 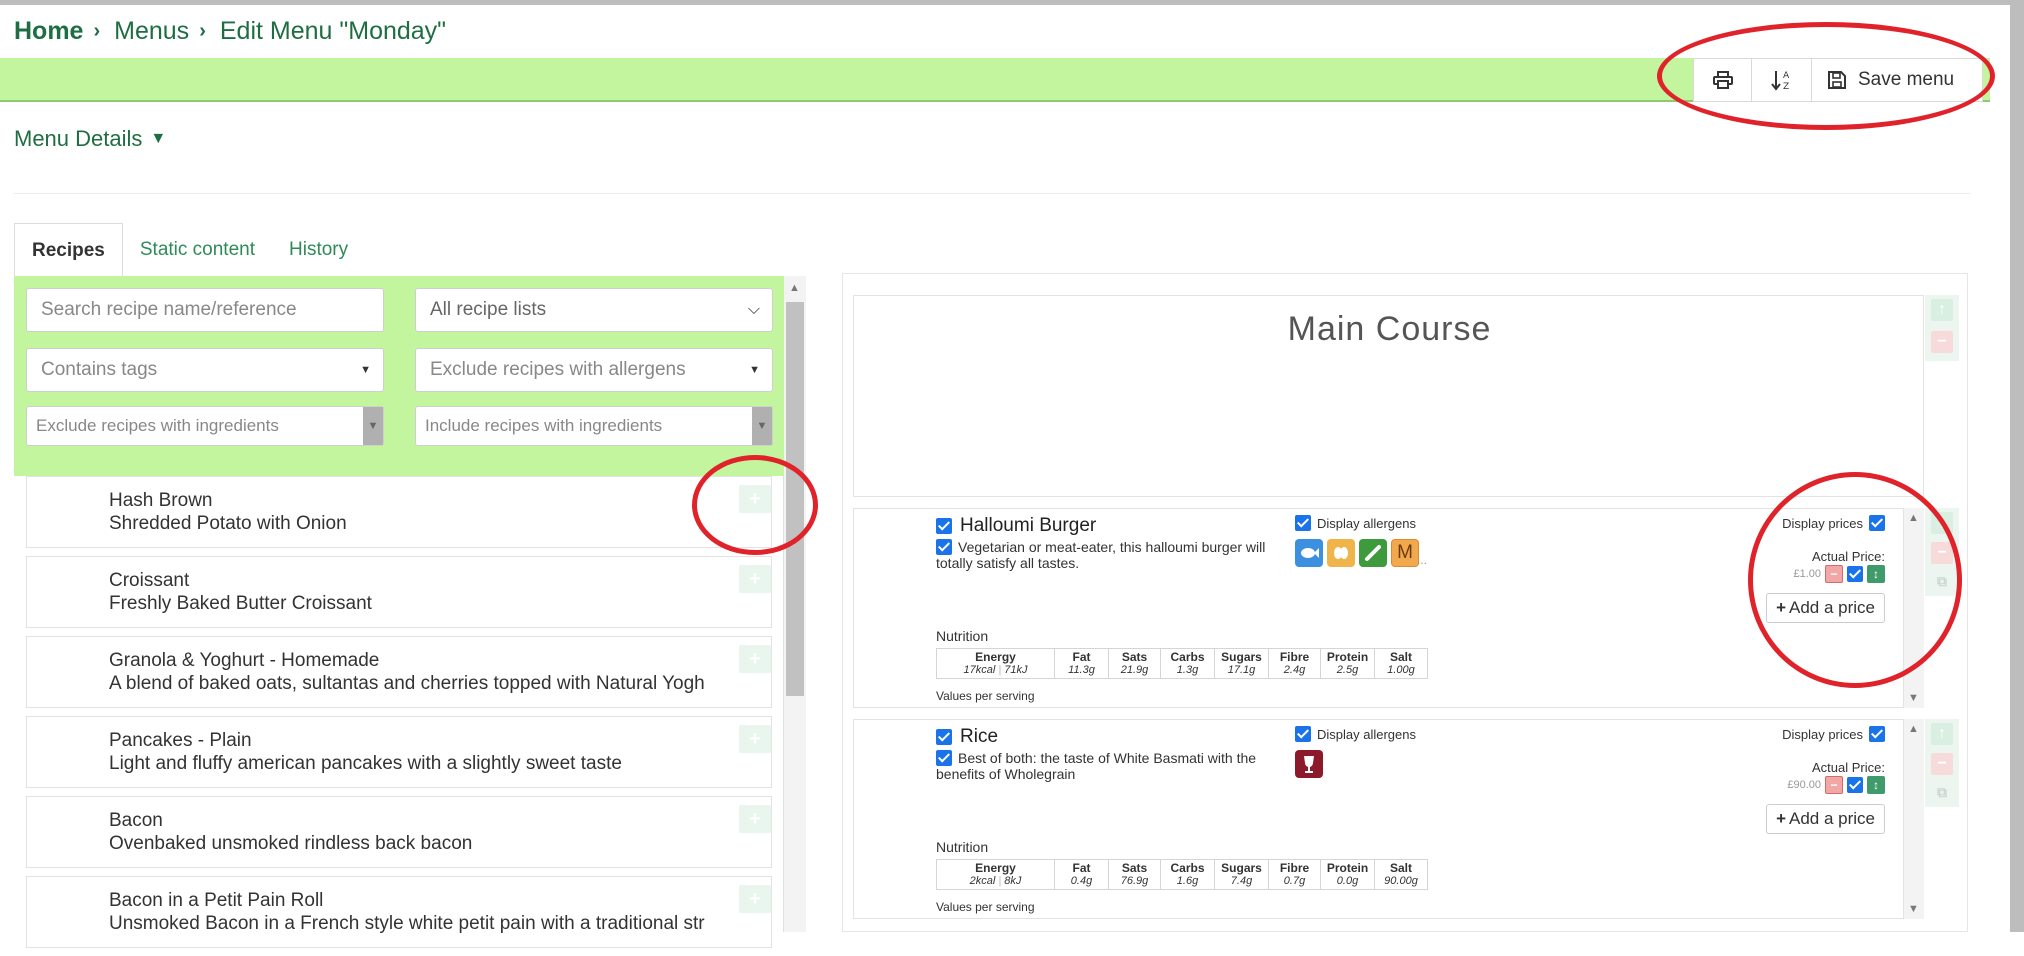 What do you see at coordinates (1723, 80) in the screenshot?
I see `print-button` at bounding box center [1723, 80].